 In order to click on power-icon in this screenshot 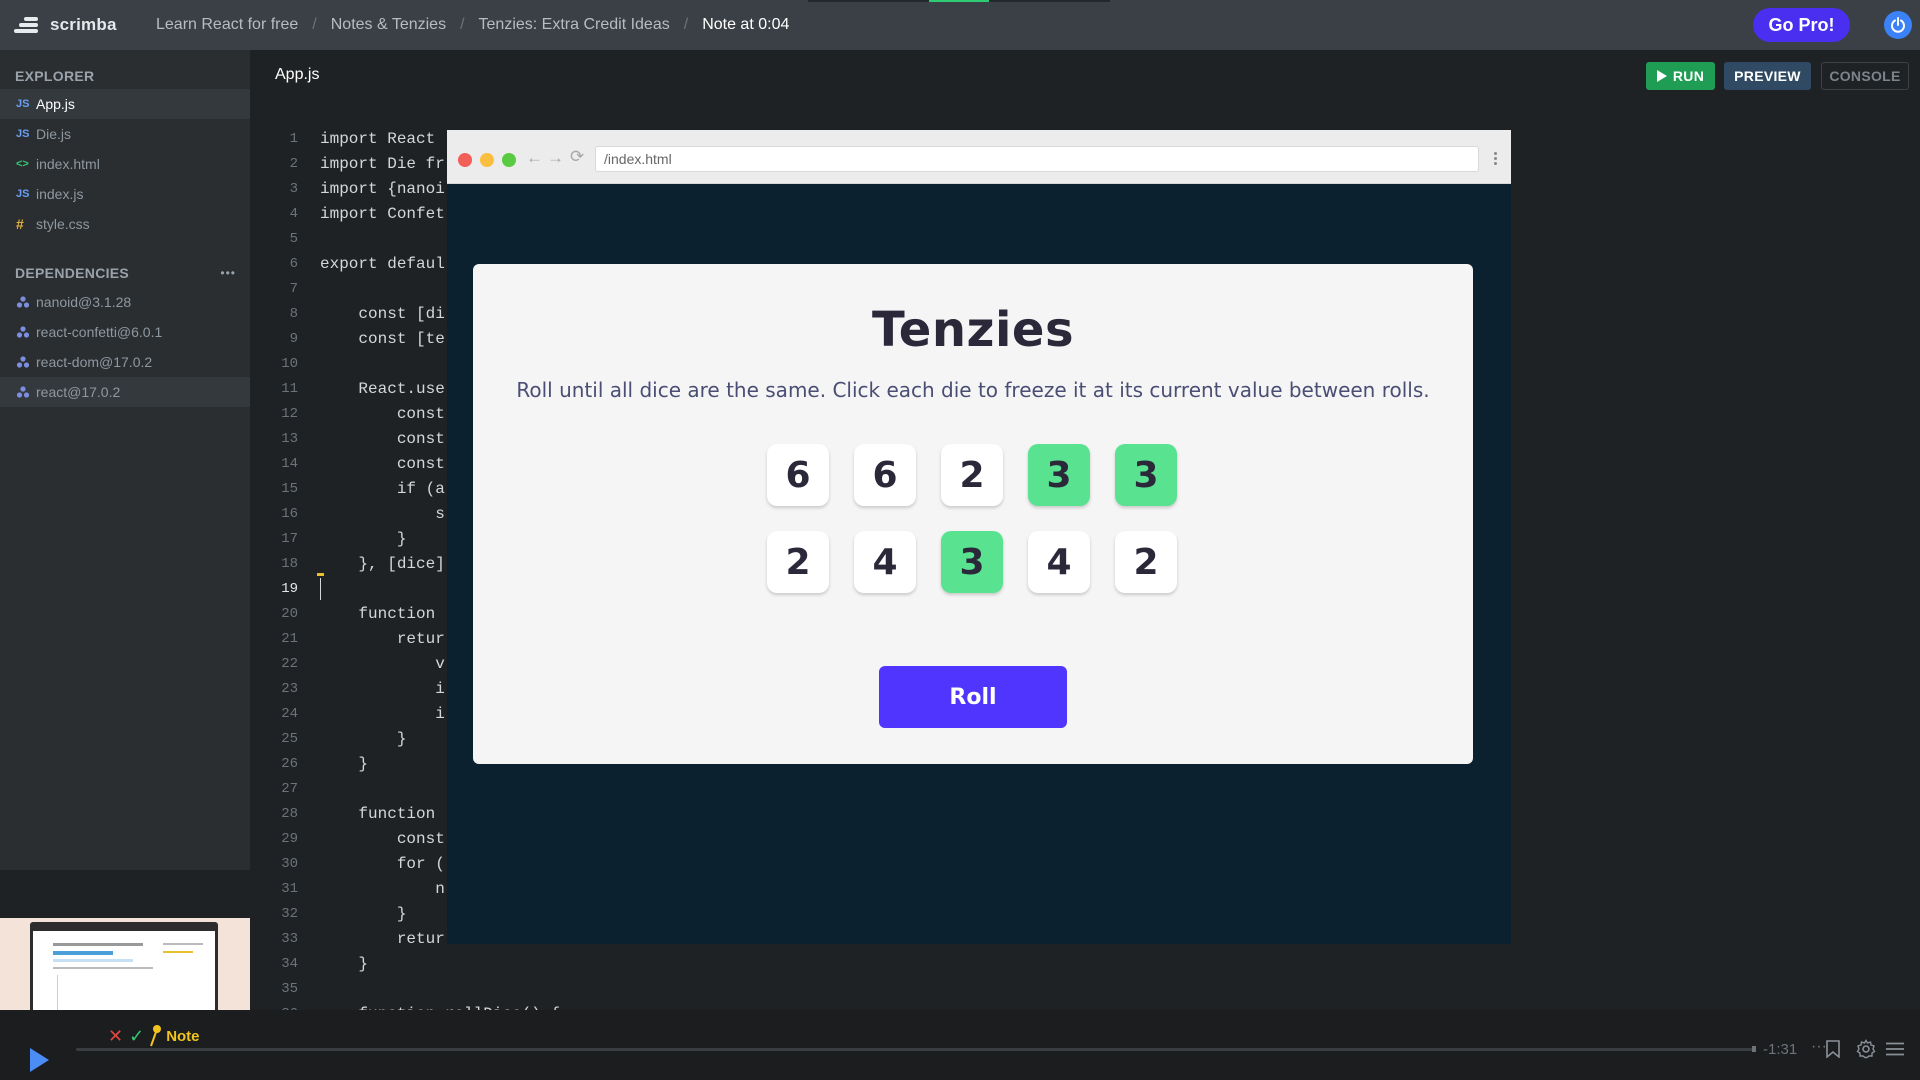, I will do `click(1898, 25)`.